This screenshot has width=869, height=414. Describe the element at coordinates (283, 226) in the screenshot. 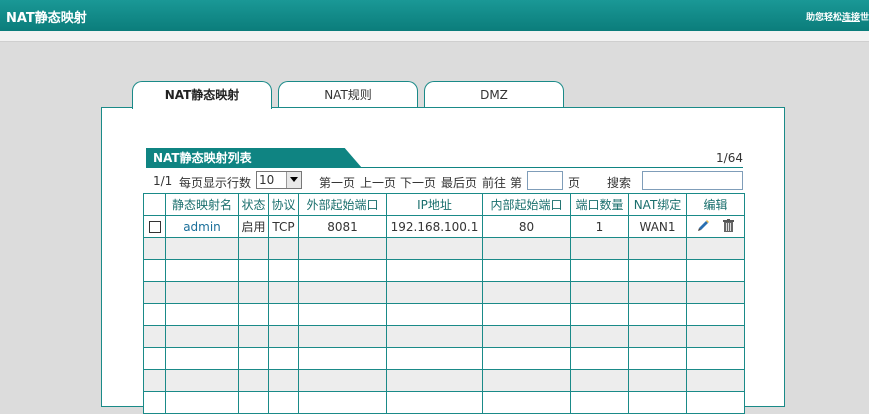

I see `row-protocol: TCP` at that location.